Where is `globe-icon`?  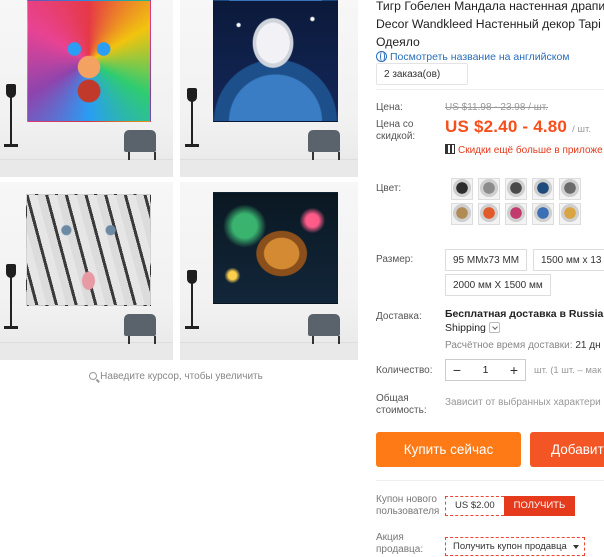
globe-icon is located at coordinates (381, 56).